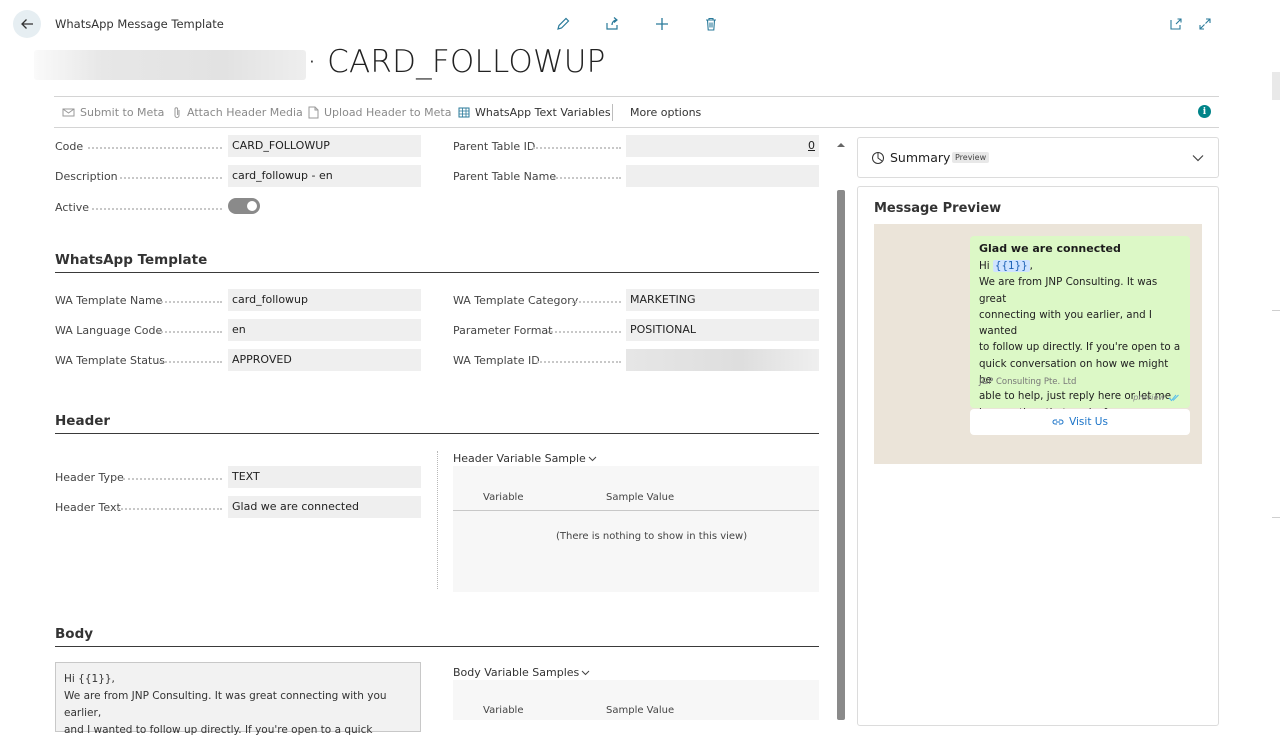 The image size is (1280, 739). Describe the element at coordinates (722, 330) in the screenshot. I see `parameter-format-field: POSITIONAL` at that location.